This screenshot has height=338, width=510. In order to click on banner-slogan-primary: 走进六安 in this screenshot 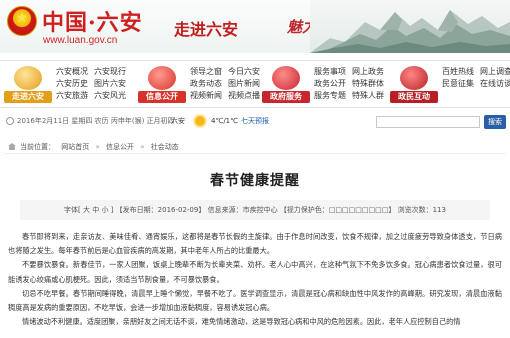, I will do `click(206, 29)`.